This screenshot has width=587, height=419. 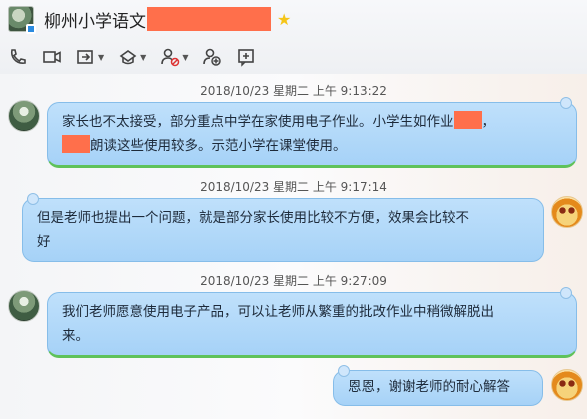 What do you see at coordinates (253, 218) in the screenshot?
I see `message-line: 但是老师也提出一个问题，就是部分家长使用比较不方便，效果会比较不` at bounding box center [253, 218].